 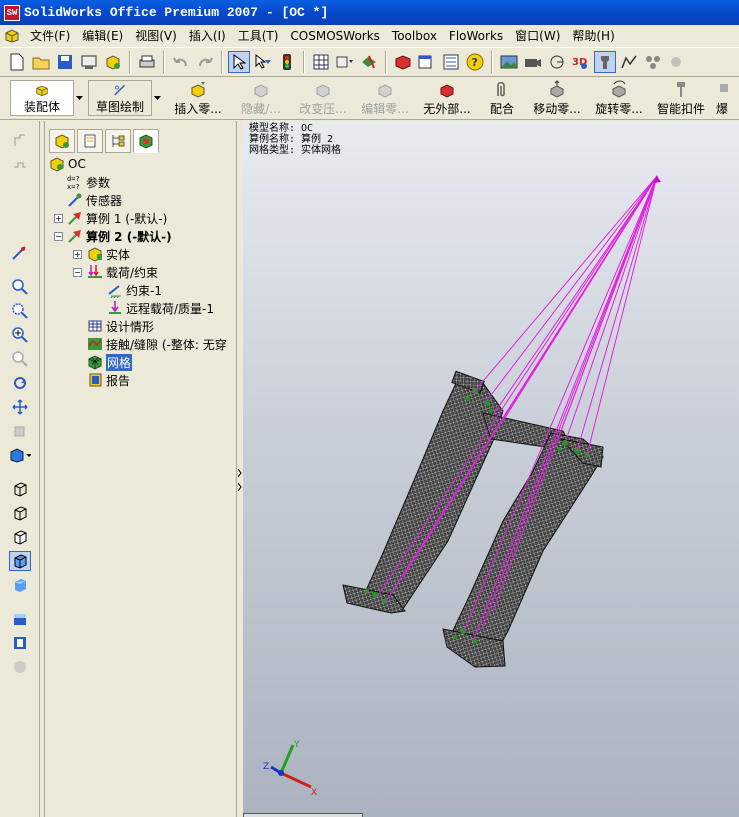 I want to click on tab-cosmosworks-manager, so click(x=146, y=141).